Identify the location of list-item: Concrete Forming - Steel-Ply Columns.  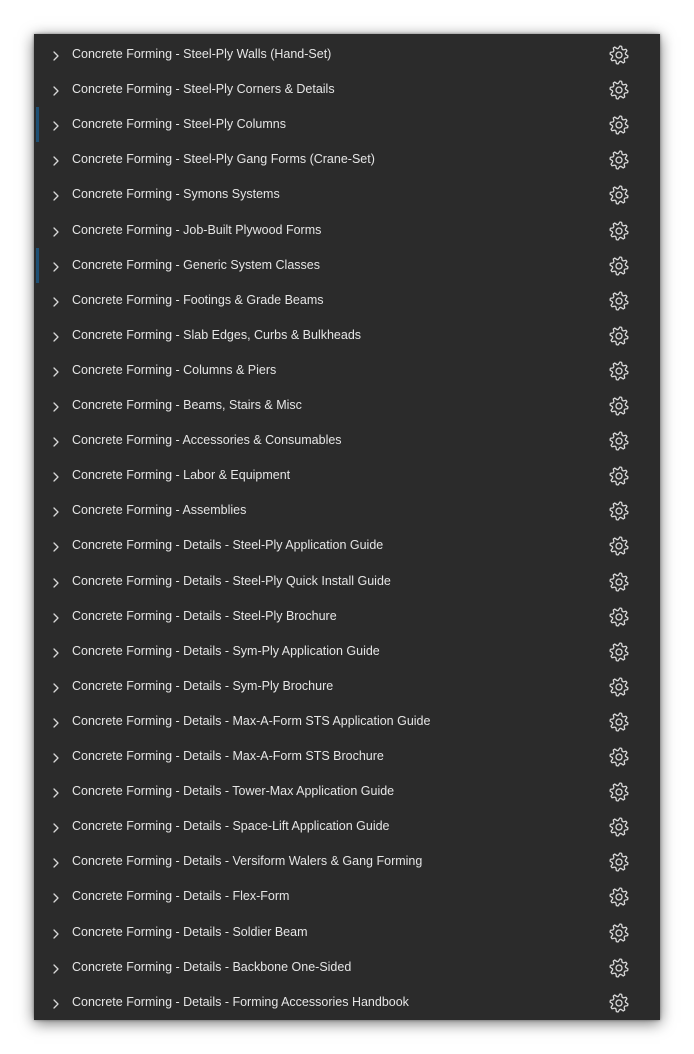
(347, 125).